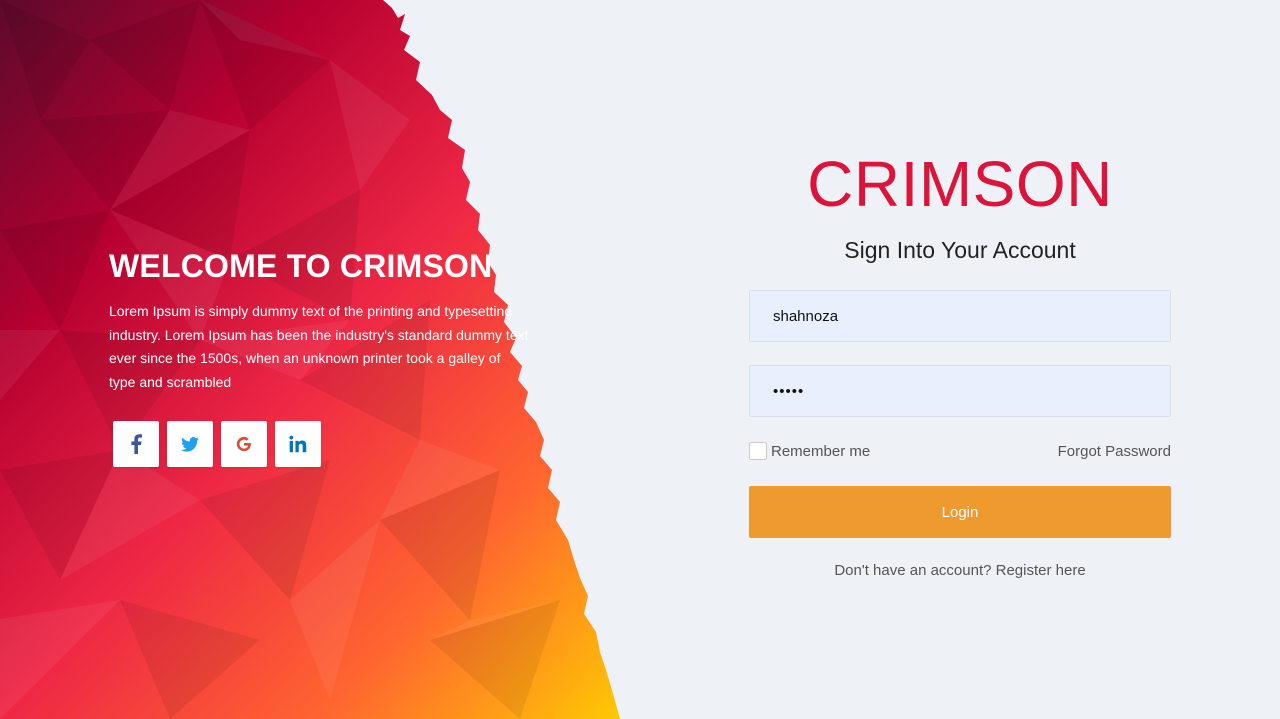 Image resolution: width=1280 pixels, height=719 pixels. Describe the element at coordinates (960, 391) in the screenshot. I see `password-input` at that location.